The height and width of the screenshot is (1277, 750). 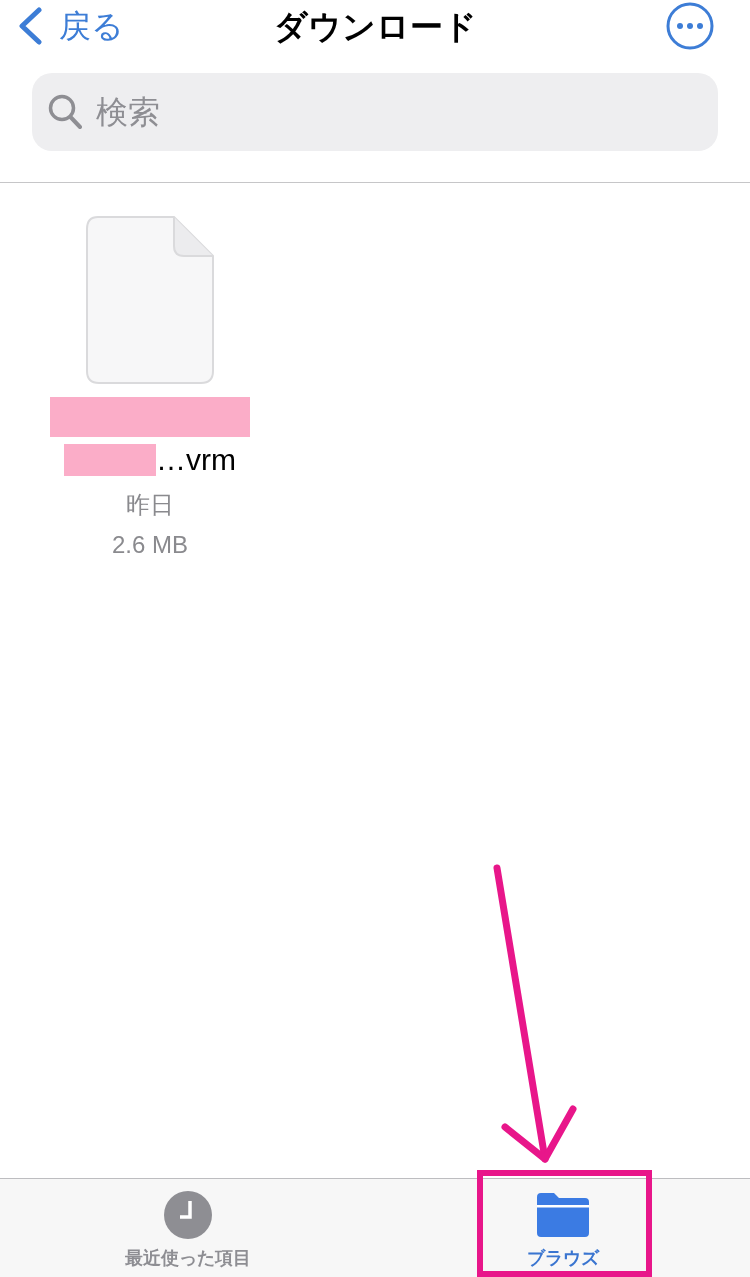 What do you see at coordinates (65, 112) in the screenshot?
I see `search-icon` at bounding box center [65, 112].